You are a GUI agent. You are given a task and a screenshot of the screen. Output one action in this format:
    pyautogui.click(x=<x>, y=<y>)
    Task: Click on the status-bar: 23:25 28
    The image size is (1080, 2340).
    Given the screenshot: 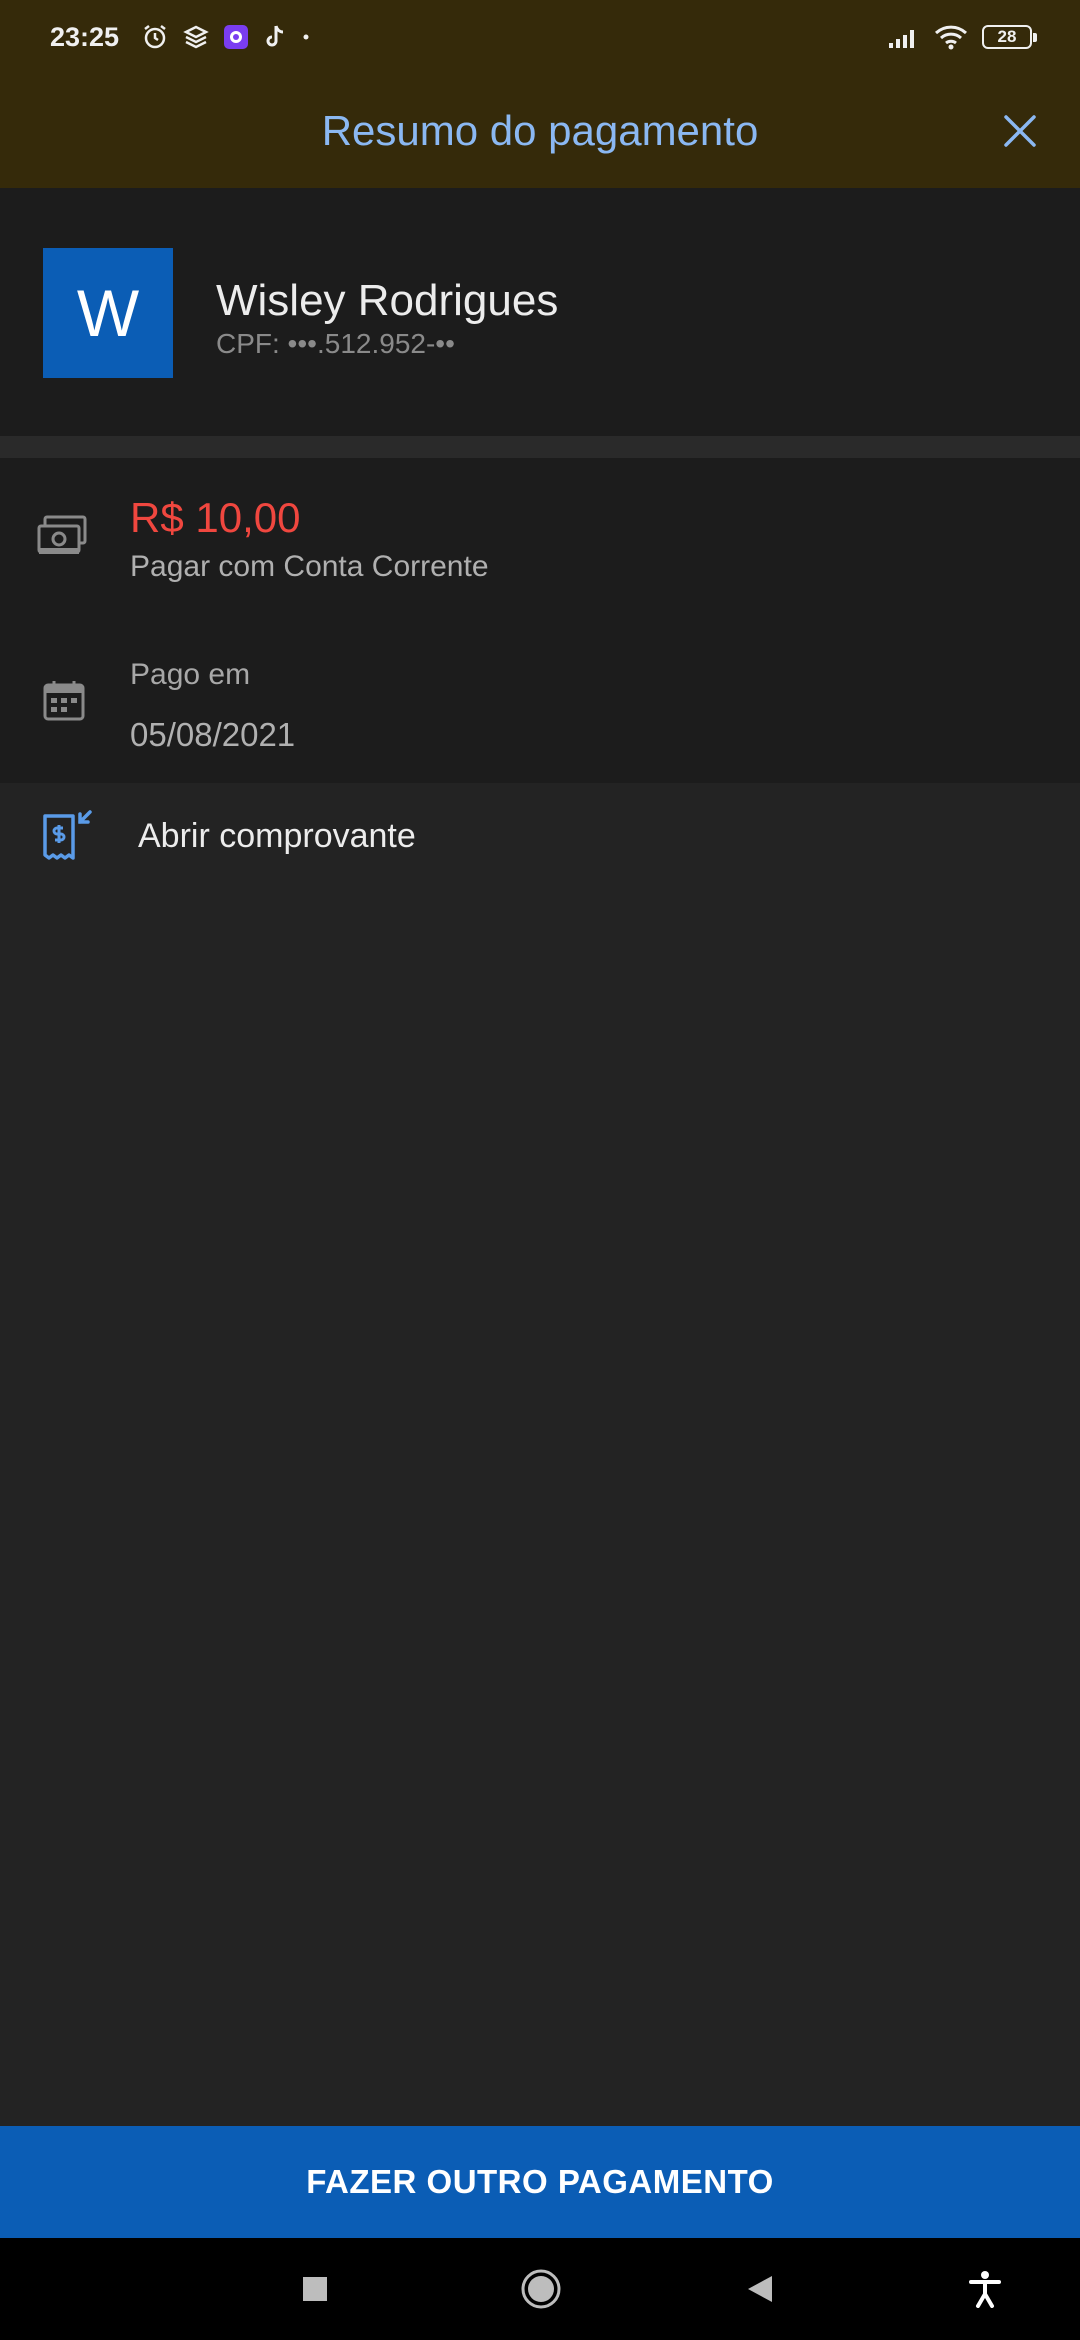 What is the action you would take?
    pyautogui.click(x=540, y=37)
    